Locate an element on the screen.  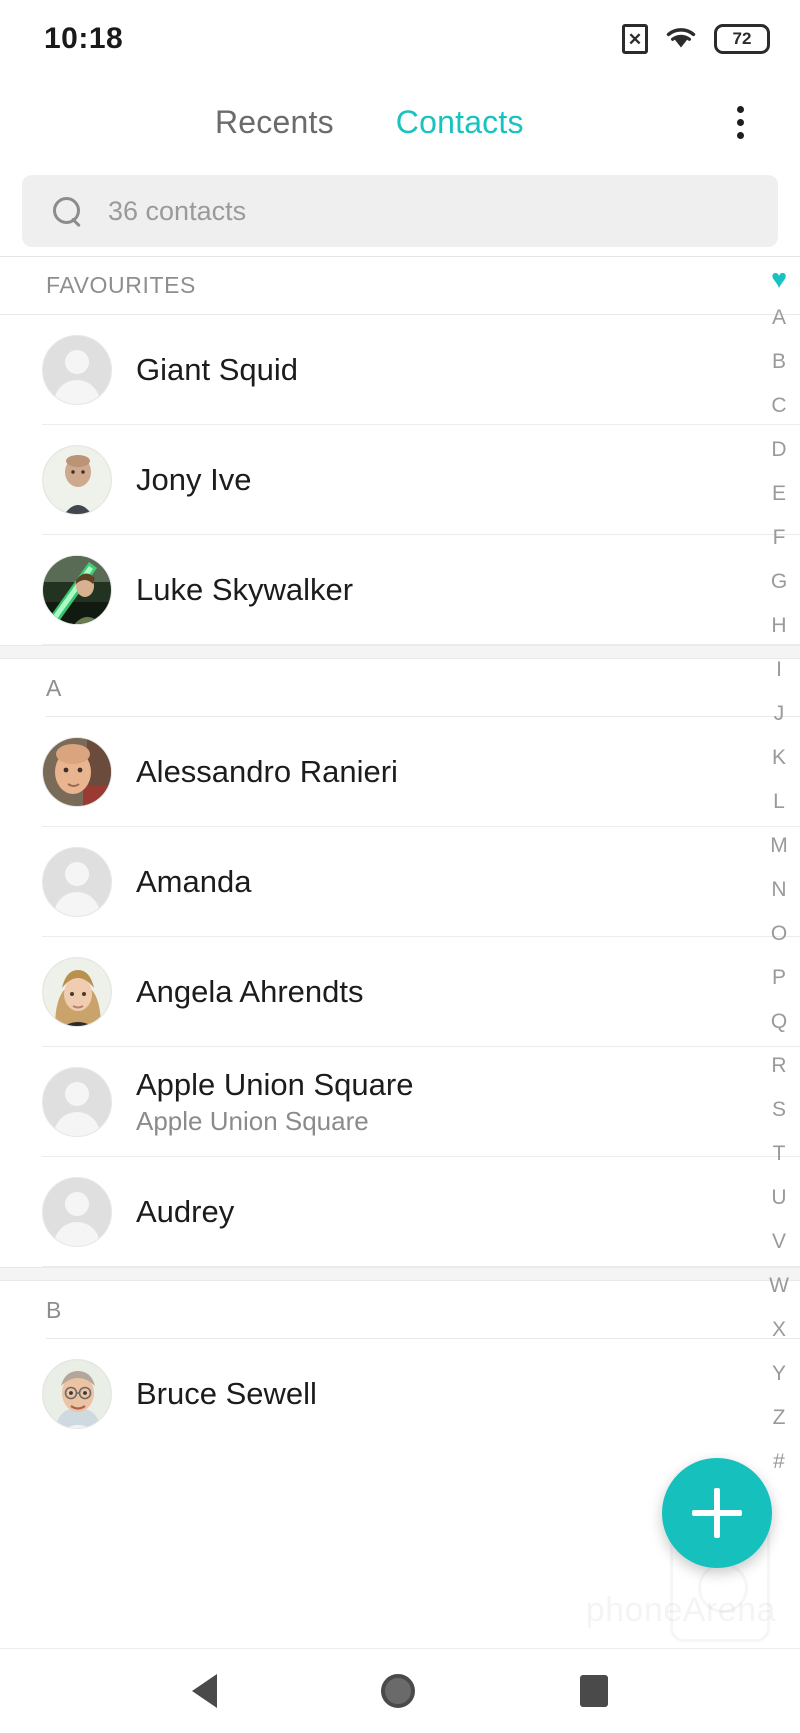
index-letter-r: R is located at coordinates (778, 1065).